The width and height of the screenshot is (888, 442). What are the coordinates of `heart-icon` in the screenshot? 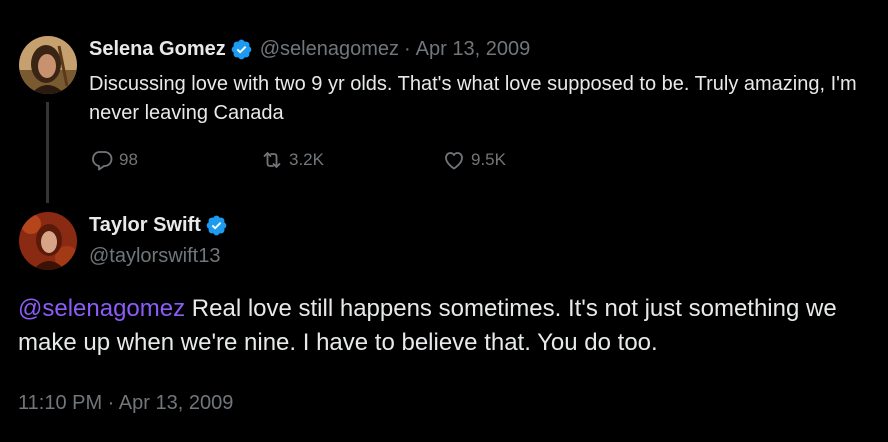 It's located at (456, 160).